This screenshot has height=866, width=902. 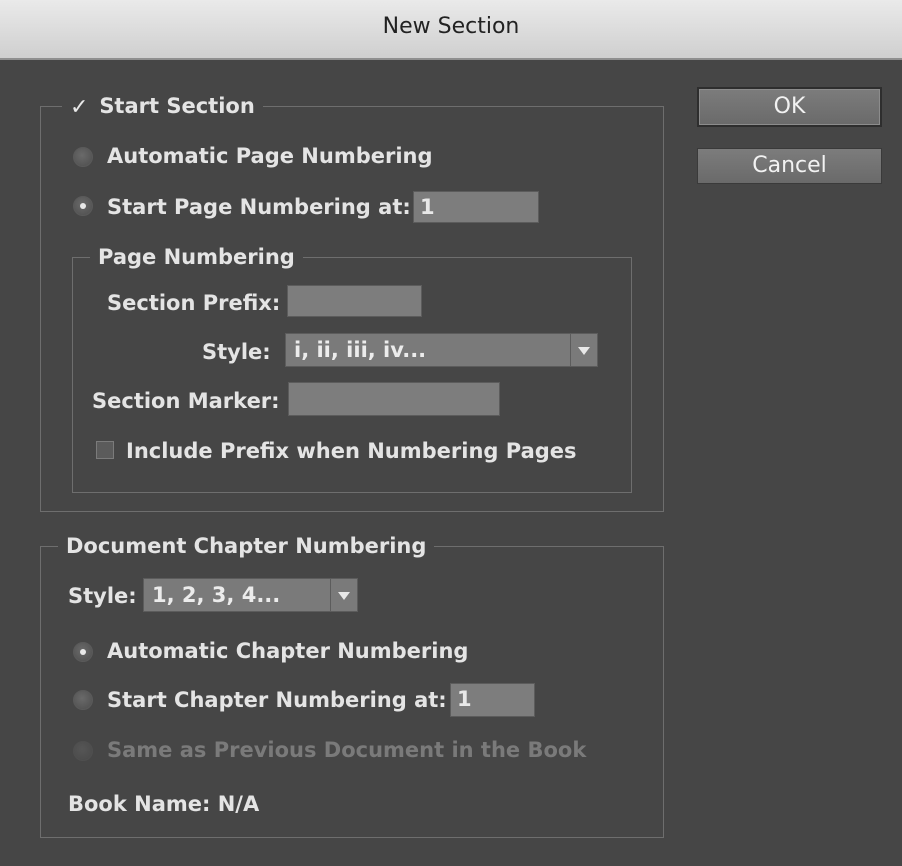 What do you see at coordinates (194, 303) in the screenshot?
I see `section-prefix-label: Section Prefix:` at bounding box center [194, 303].